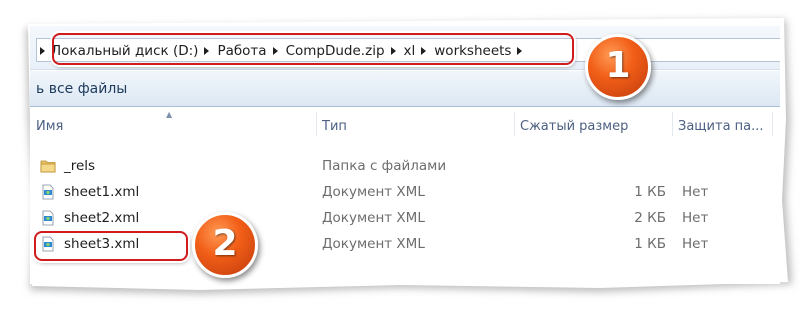  I want to click on column-header-name: Имя, so click(173, 124).